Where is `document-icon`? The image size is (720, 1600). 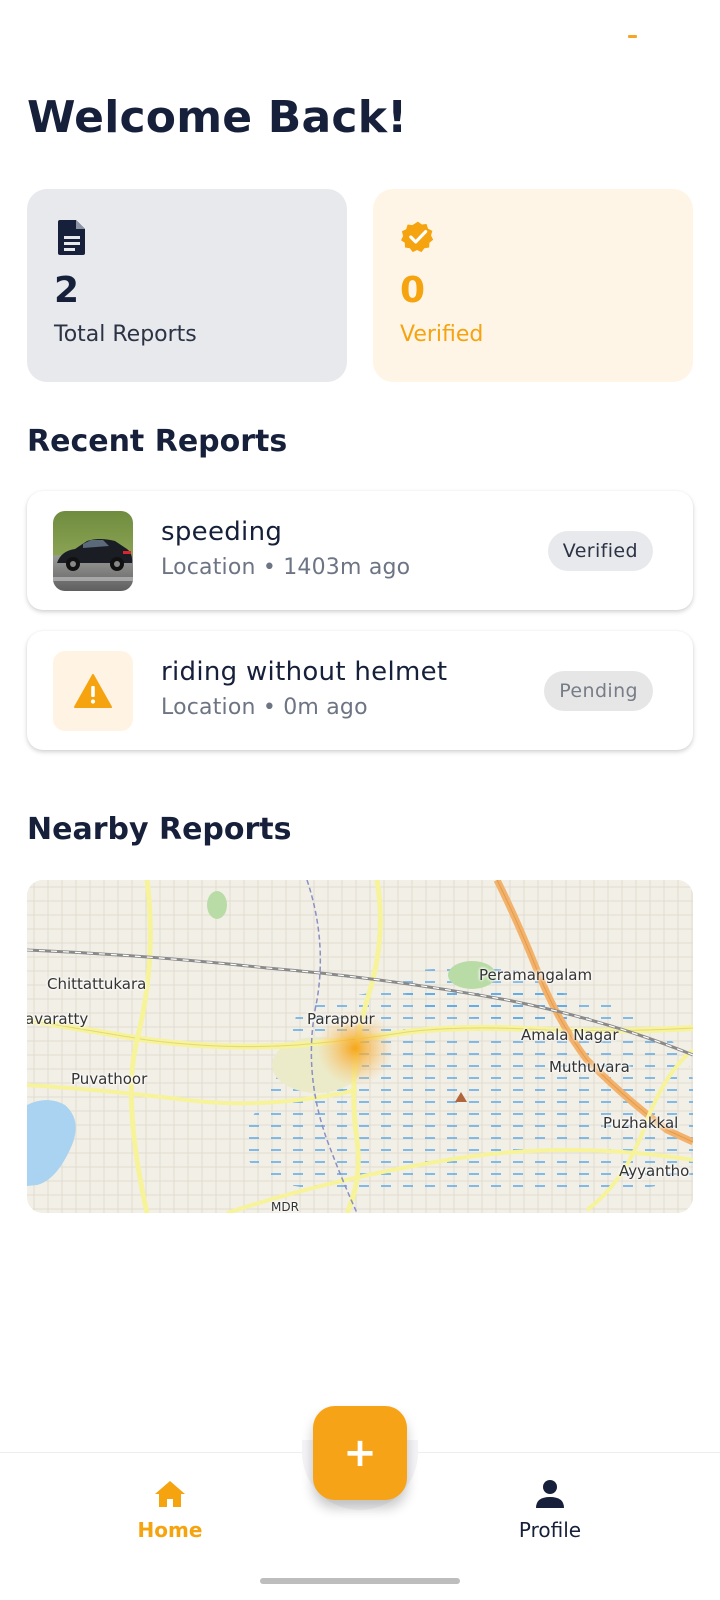 document-icon is located at coordinates (71, 237).